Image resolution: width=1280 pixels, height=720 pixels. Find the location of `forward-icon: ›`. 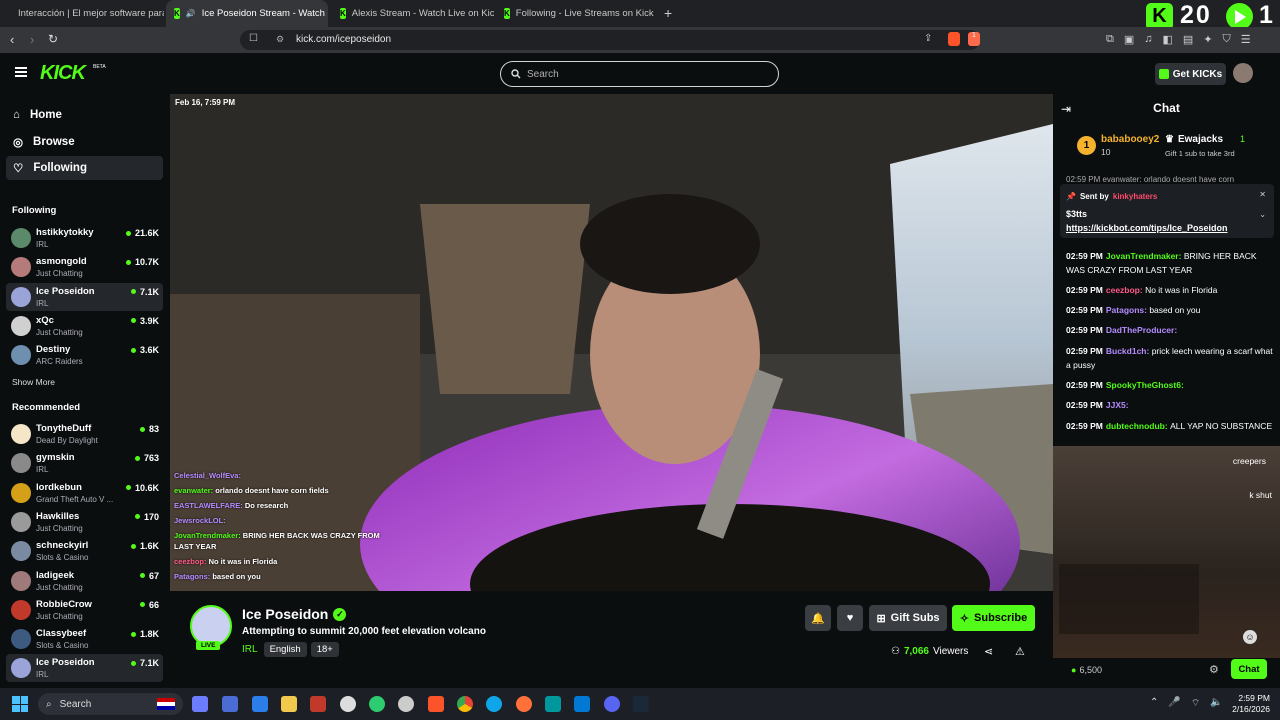

forward-icon: › is located at coordinates (32, 39).